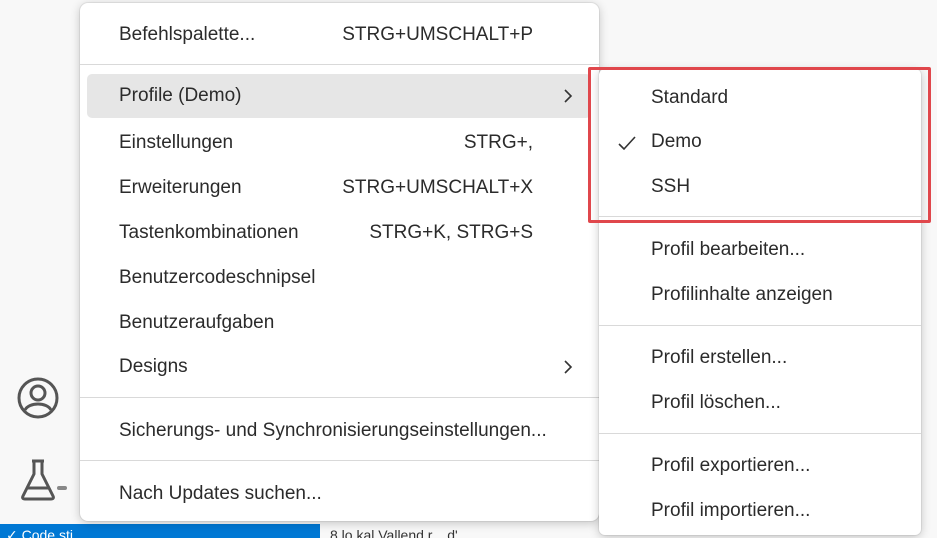 This screenshot has width=937, height=538. What do you see at coordinates (180, 187) in the screenshot?
I see `menu-item-label: Erweiterungen` at bounding box center [180, 187].